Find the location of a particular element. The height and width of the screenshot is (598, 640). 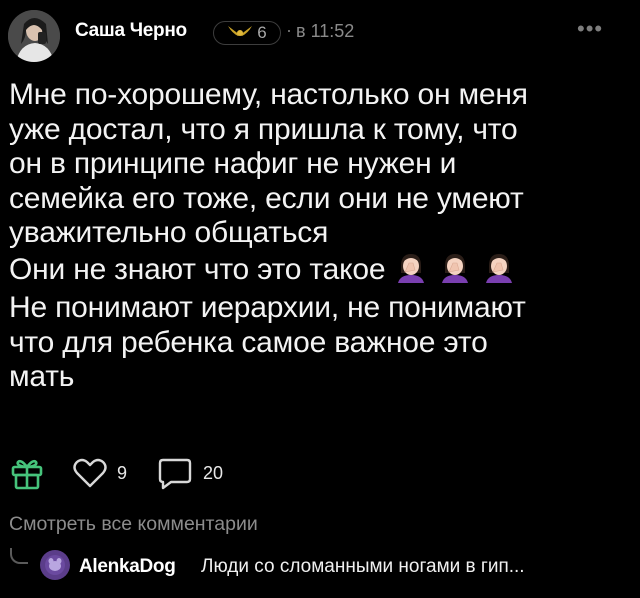

post-actions: 9 20 is located at coordinates (320, 472).